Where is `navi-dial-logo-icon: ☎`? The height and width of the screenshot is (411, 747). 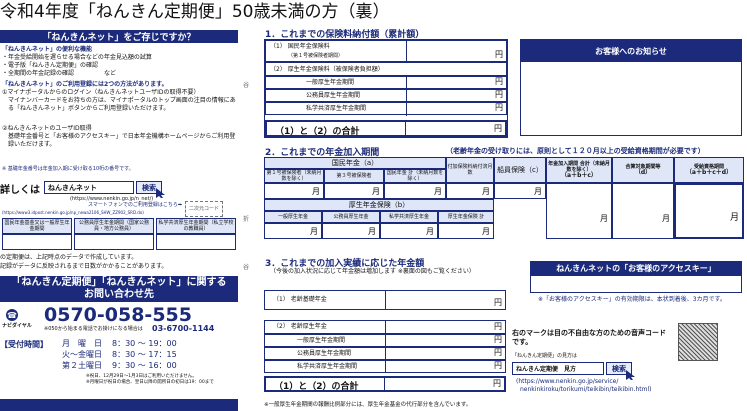 navi-dial-logo-icon: ☎ is located at coordinates (12, 315).